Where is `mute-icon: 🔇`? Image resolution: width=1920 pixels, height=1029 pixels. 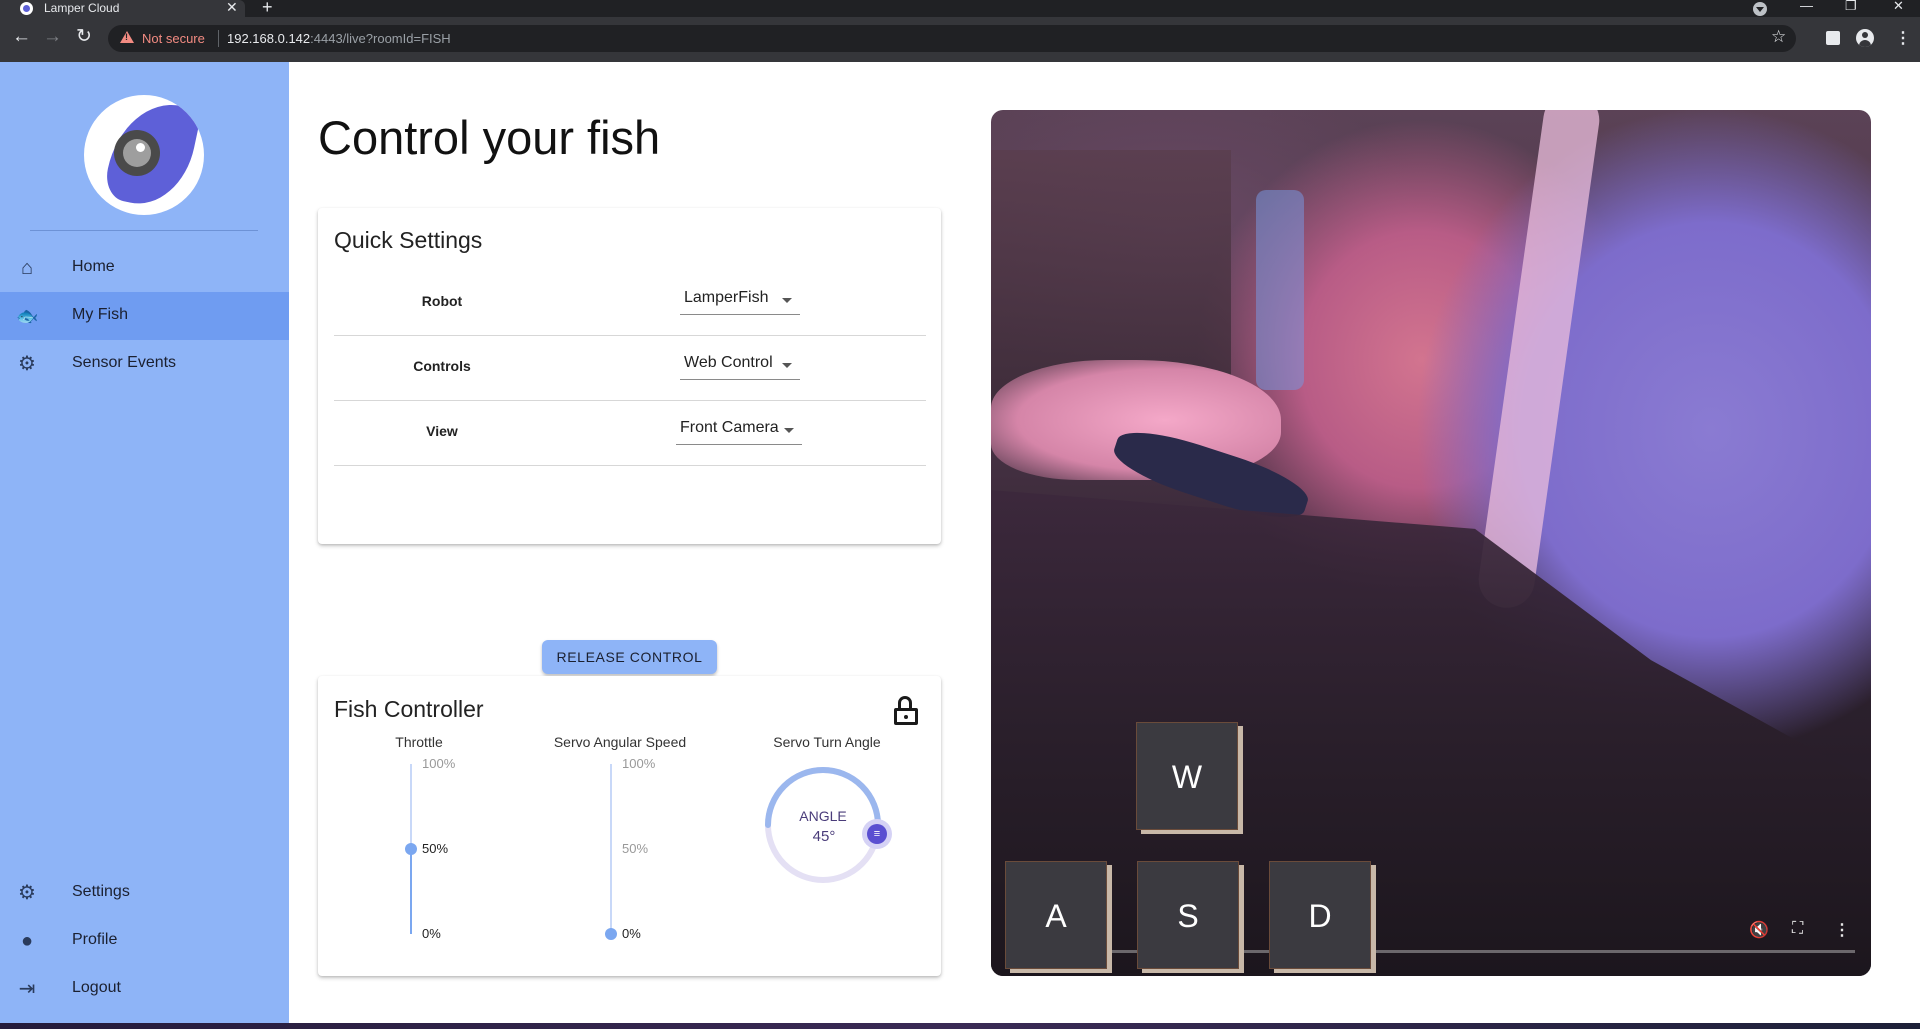
mute-icon: 🔇 is located at coordinates (1759, 930).